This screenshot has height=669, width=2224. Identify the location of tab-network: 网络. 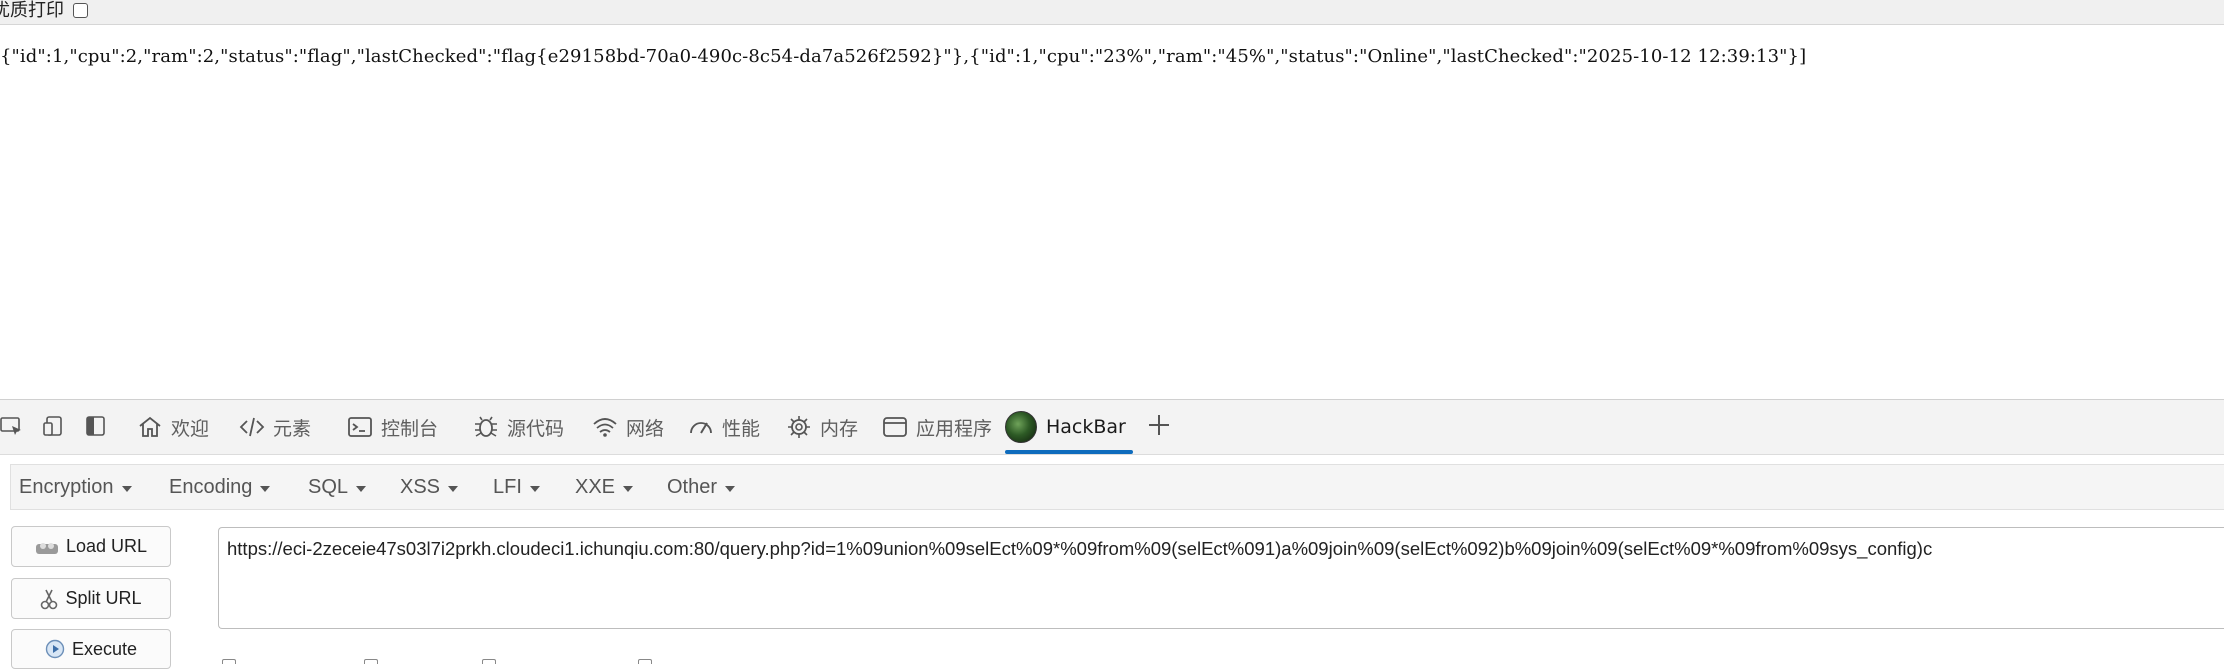
(628, 427).